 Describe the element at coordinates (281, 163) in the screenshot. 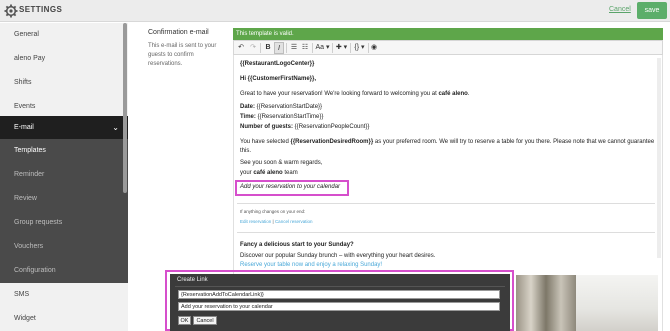

I see `signoff-line1: See you soon & warm regards,` at that location.